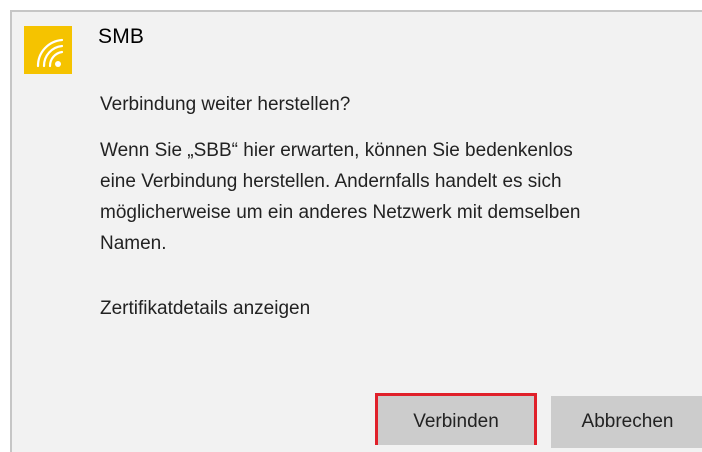 The height and width of the screenshot is (452, 702). What do you see at coordinates (225, 104) in the screenshot?
I see `dialog-question: Verbindung weiter herstellen?` at bounding box center [225, 104].